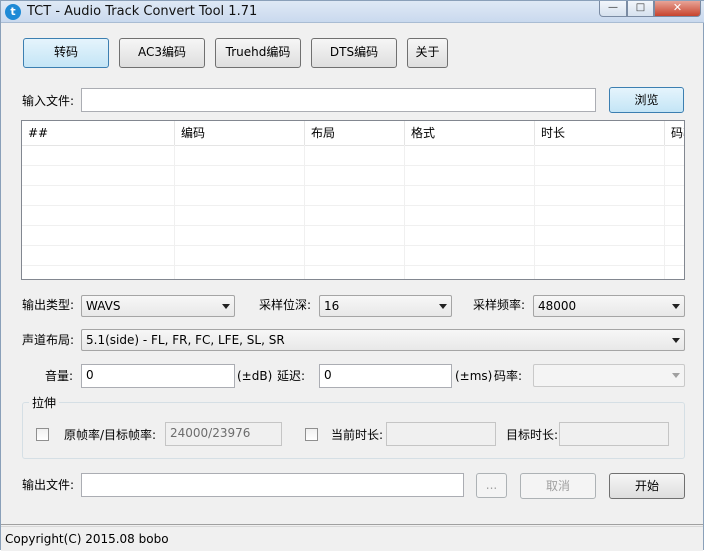 The height and width of the screenshot is (551, 704). What do you see at coordinates (48, 305) in the screenshot?
I see `output-type-label: 输出类型:` at bounding box center [48, 305].